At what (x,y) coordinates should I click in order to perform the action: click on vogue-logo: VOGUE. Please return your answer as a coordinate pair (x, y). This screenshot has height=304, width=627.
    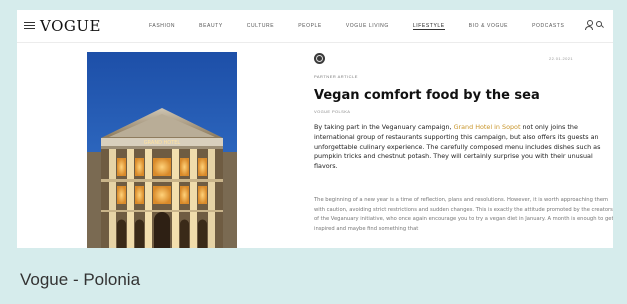
    Looking at the image, I should click on (70, 26).